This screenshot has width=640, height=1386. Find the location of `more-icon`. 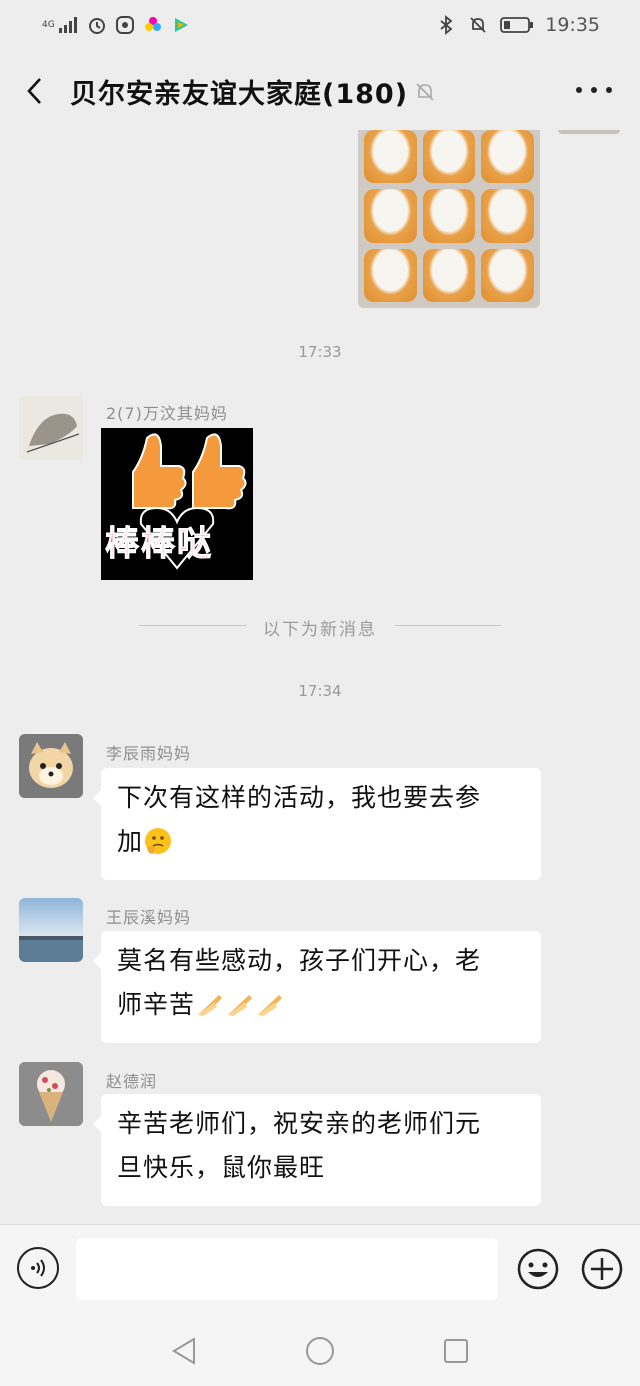

more-icon is located at coordinates (579, 90).